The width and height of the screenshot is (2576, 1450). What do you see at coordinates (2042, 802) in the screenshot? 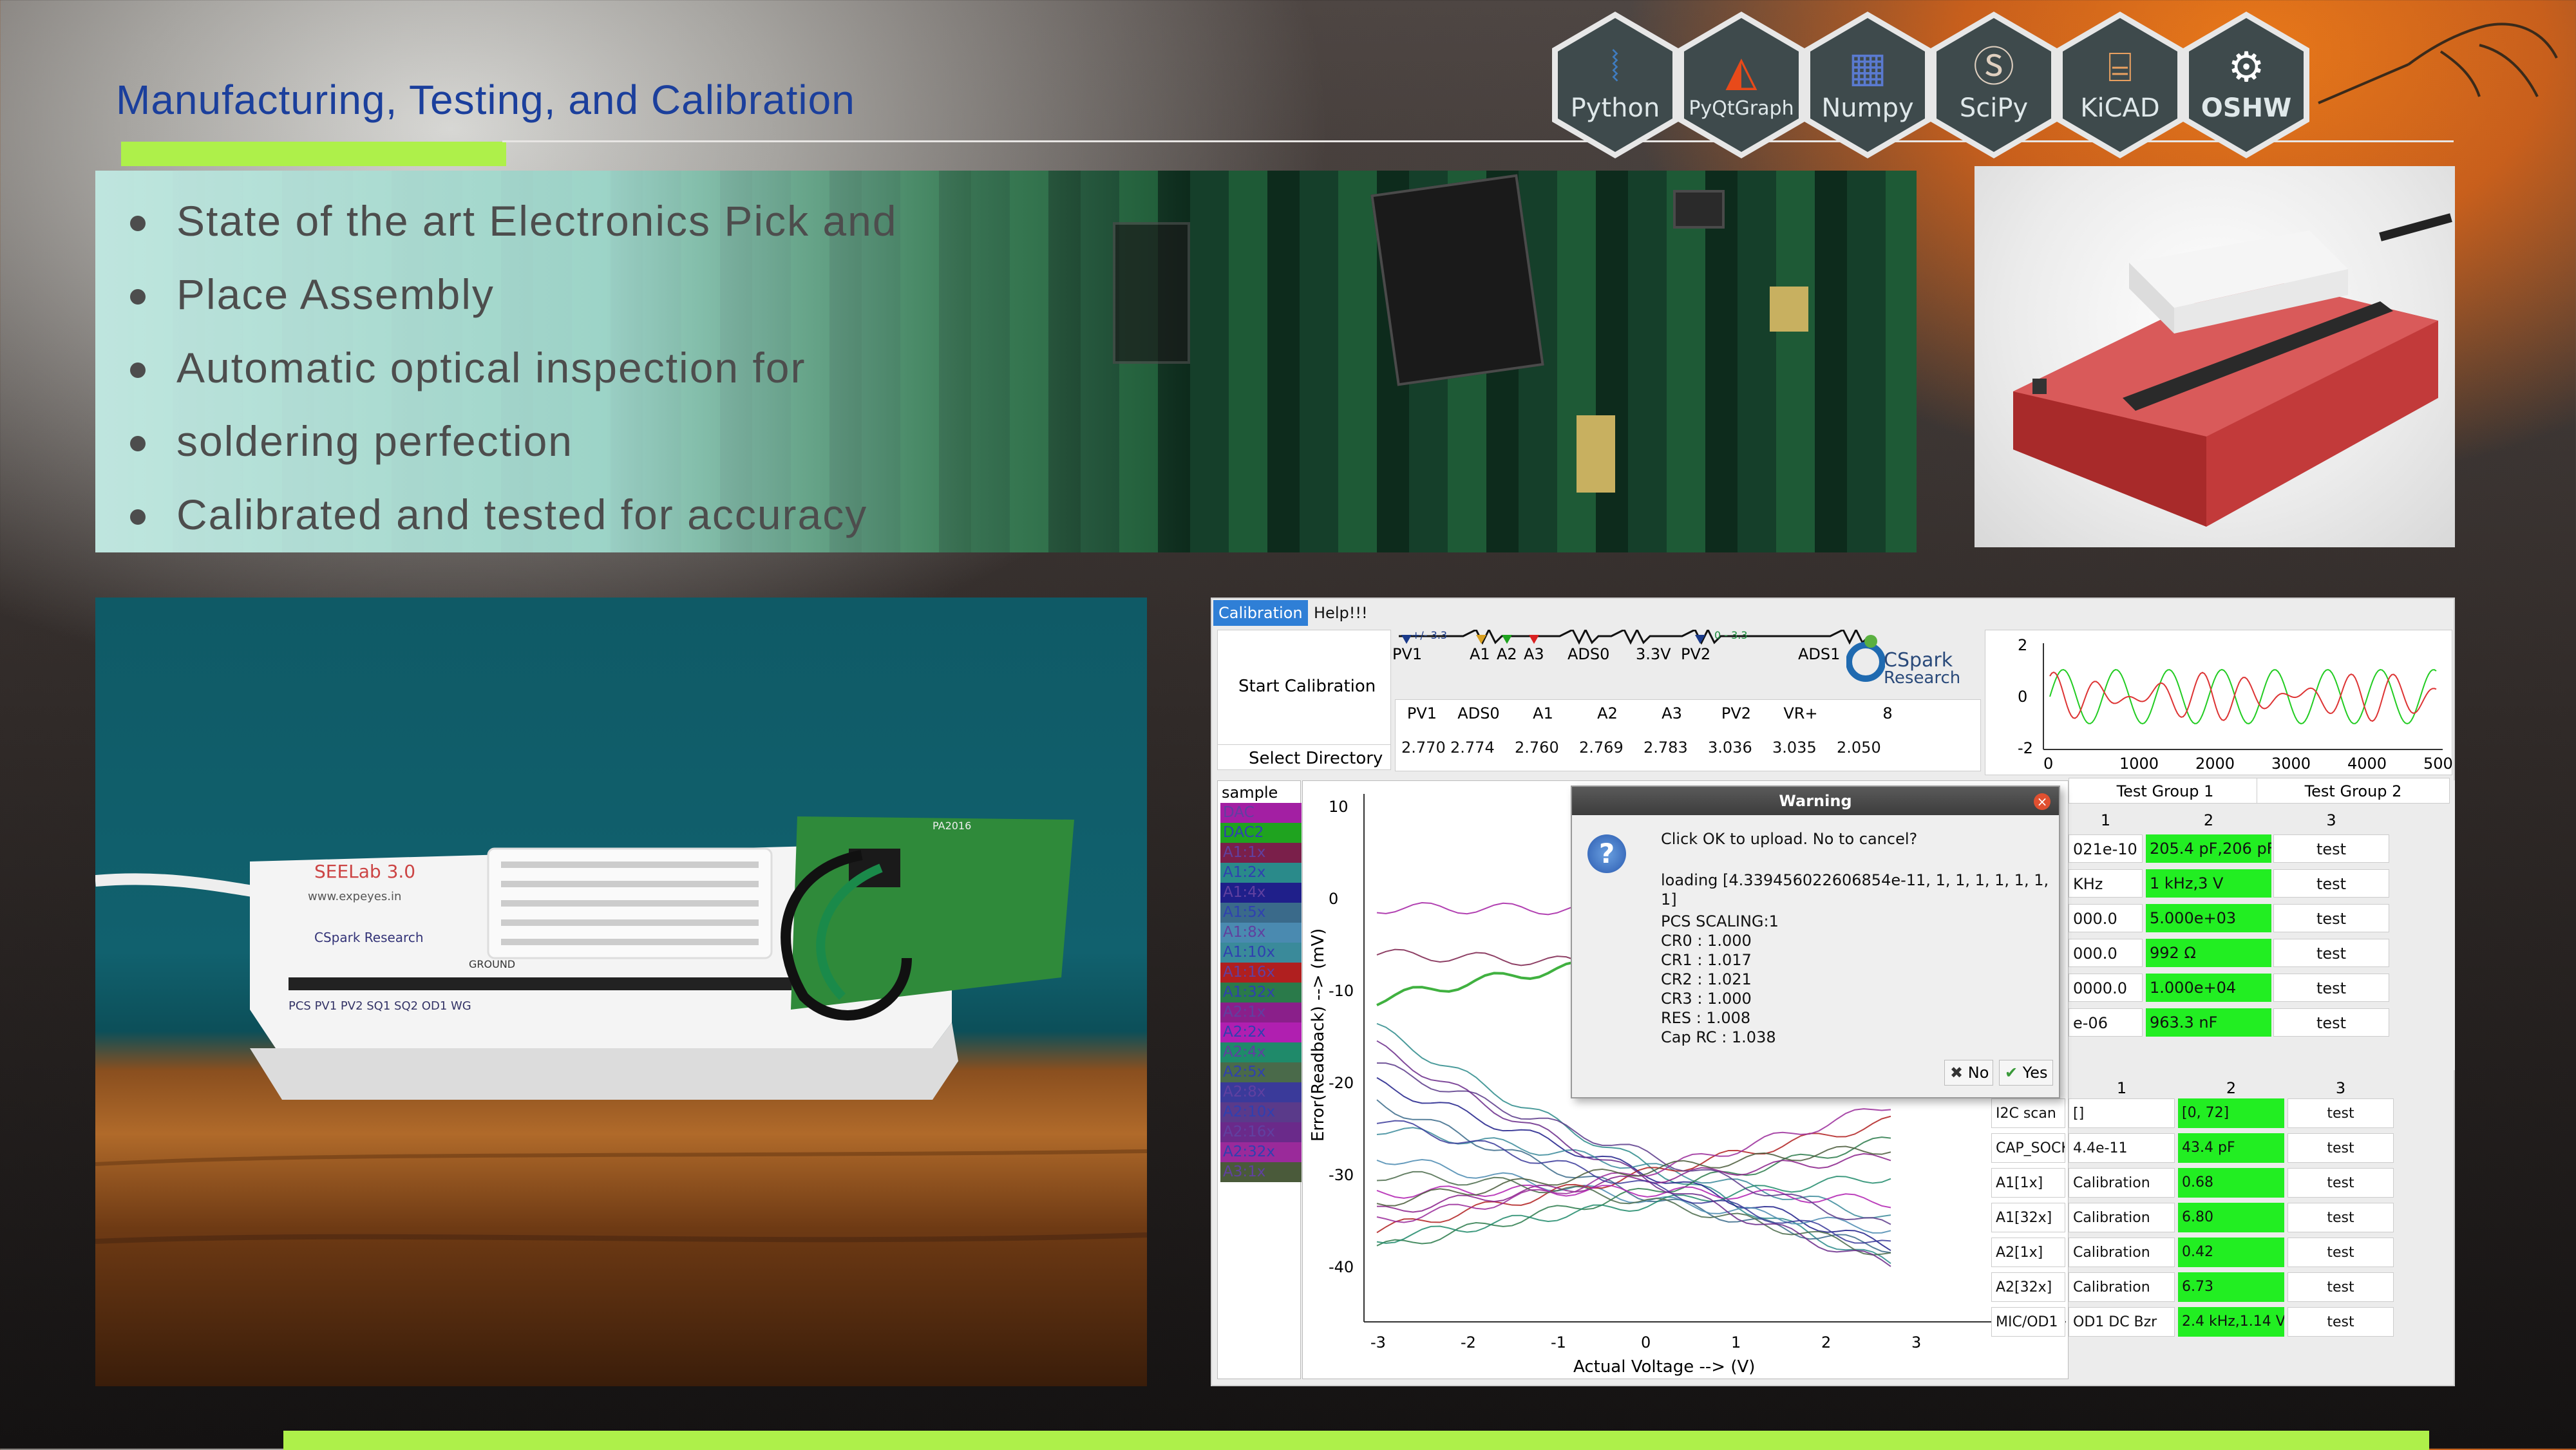
I see `close-icon: ×` at bounding box center [2042, 802].